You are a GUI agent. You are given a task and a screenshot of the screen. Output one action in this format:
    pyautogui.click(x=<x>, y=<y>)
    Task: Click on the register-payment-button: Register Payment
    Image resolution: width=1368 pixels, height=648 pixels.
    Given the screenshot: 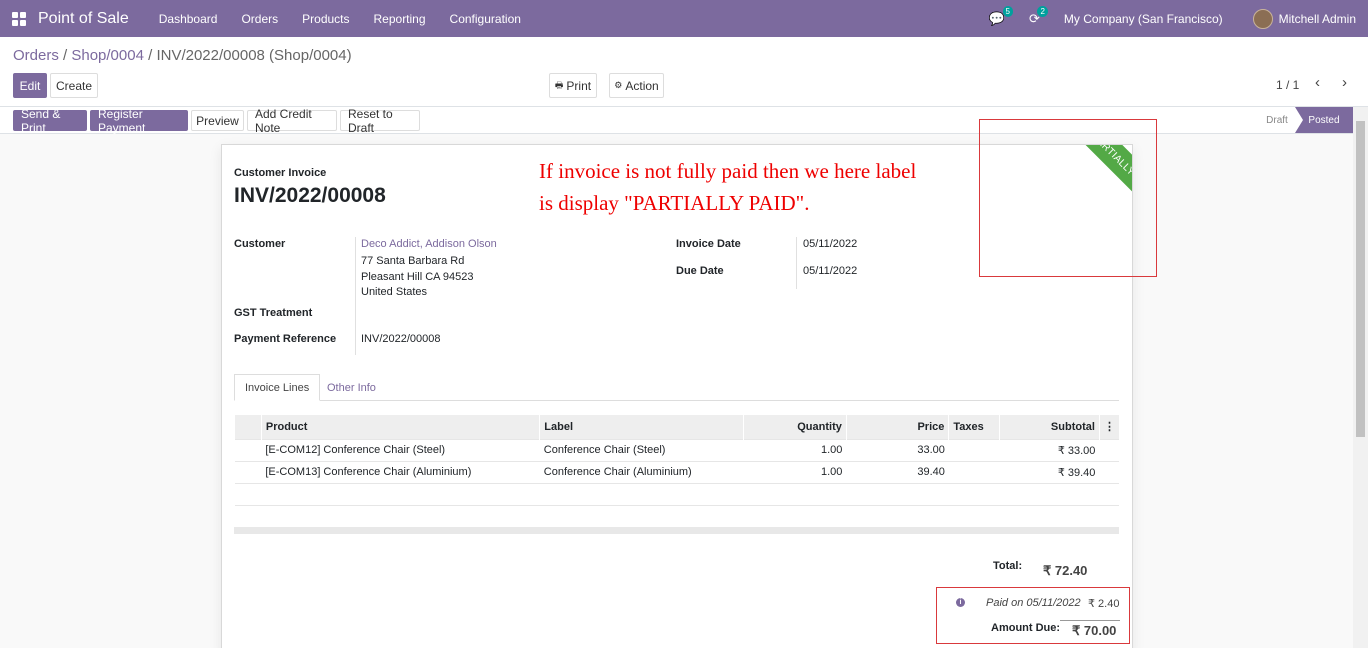 What is the action you would take?
    pyautogui.click(x=139, y=121)
    